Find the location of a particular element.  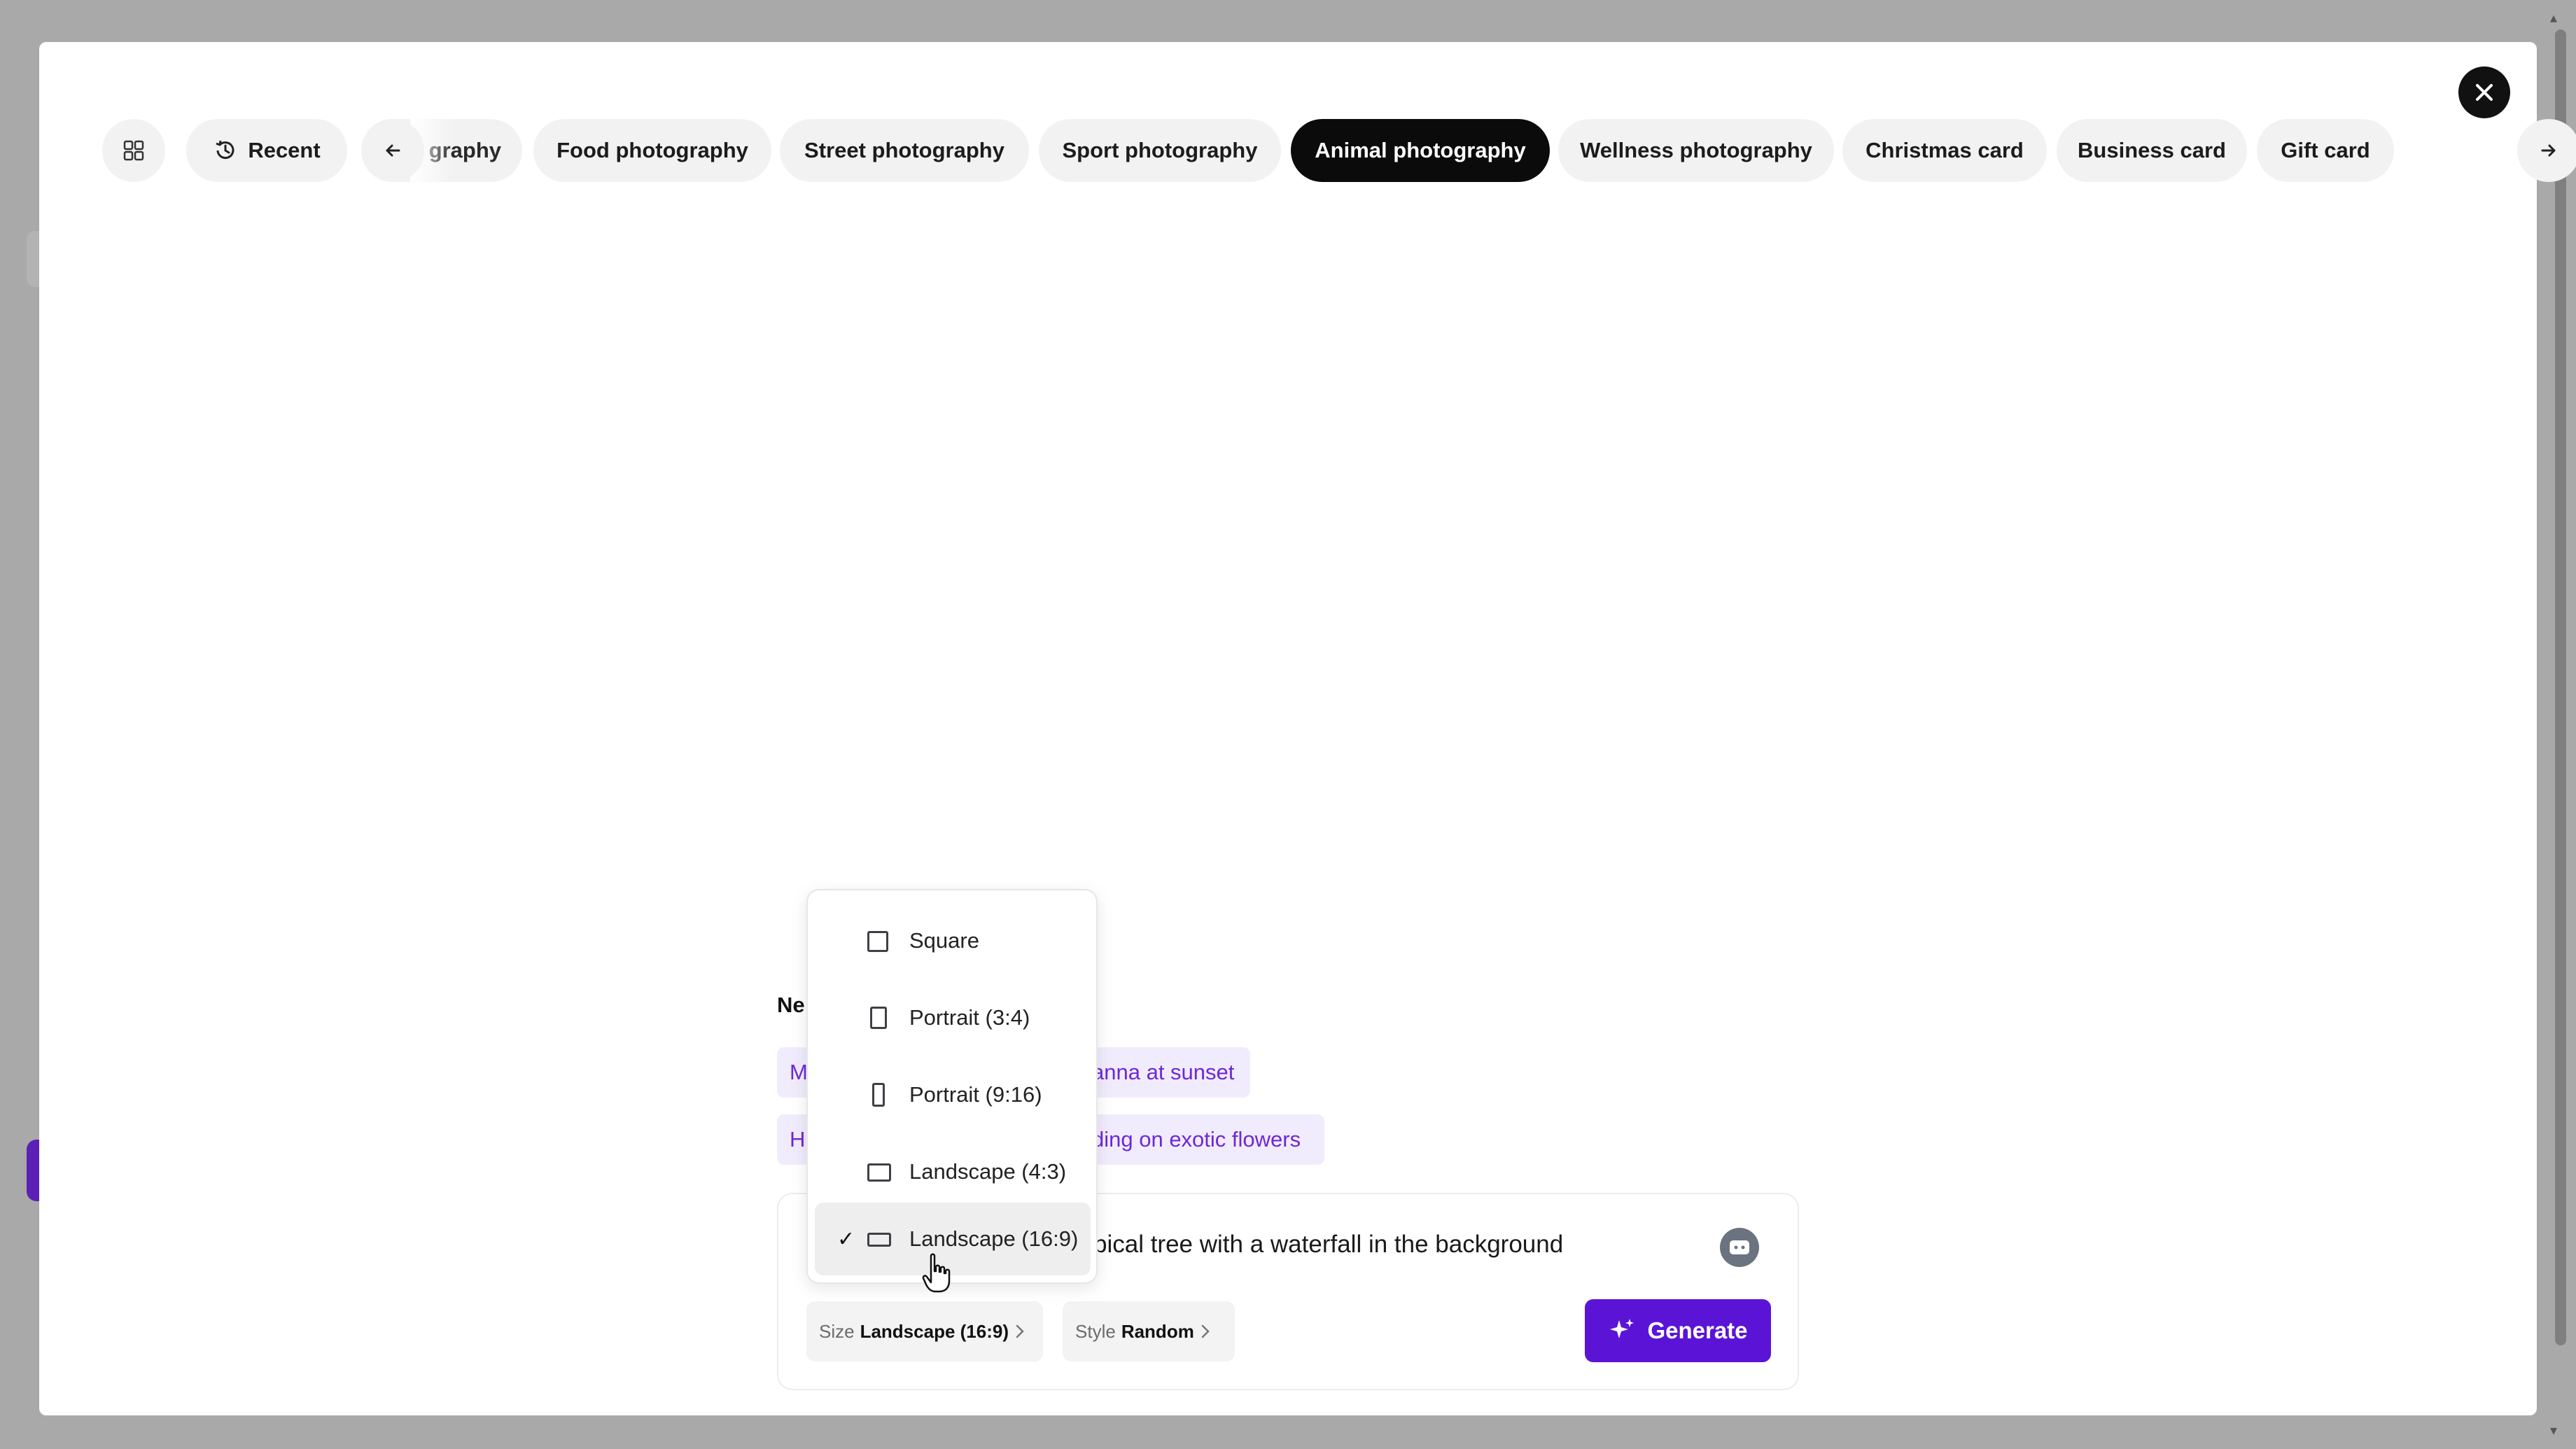

dice-icon is located at coordinates (1739, 1247).